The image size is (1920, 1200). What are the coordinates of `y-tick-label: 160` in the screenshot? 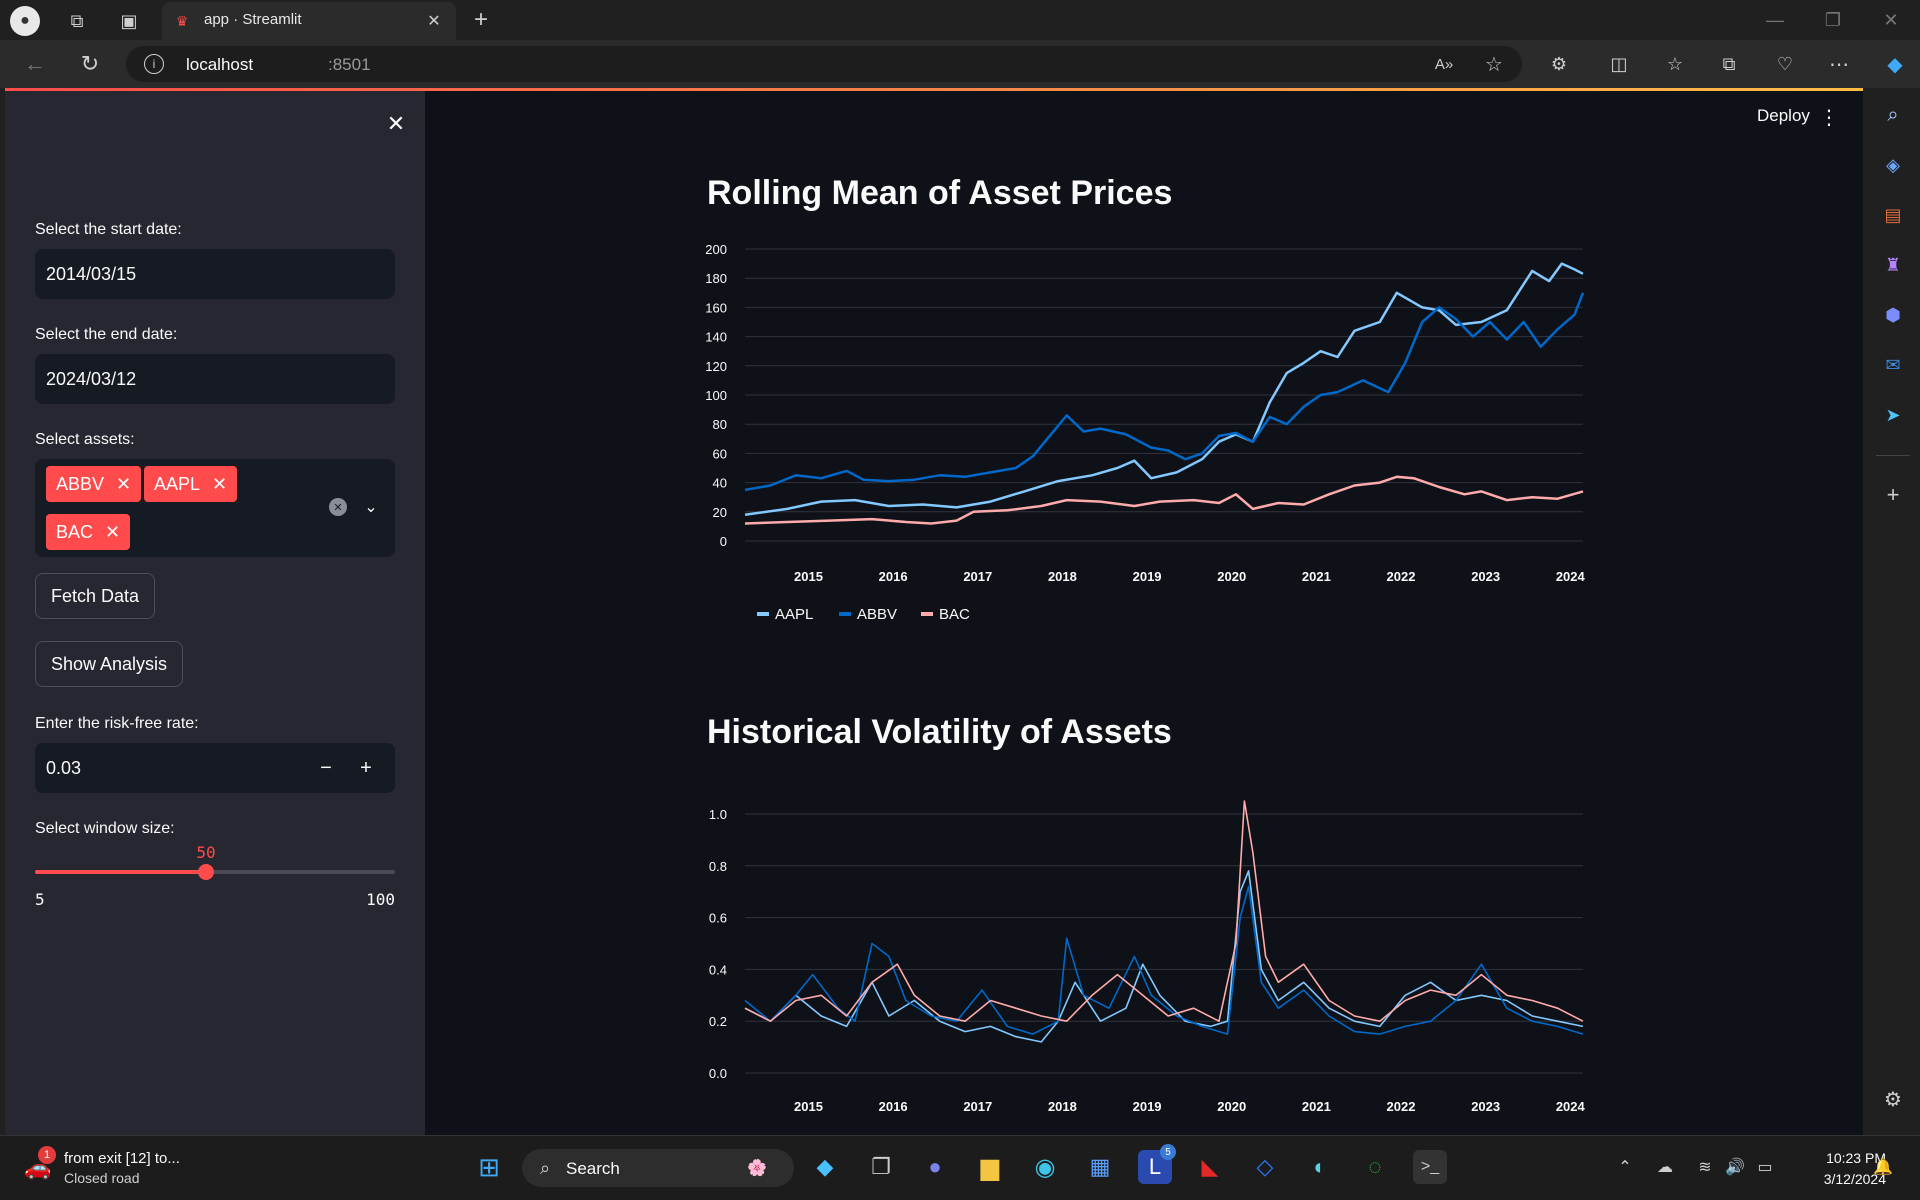 It's located at (716, 307).